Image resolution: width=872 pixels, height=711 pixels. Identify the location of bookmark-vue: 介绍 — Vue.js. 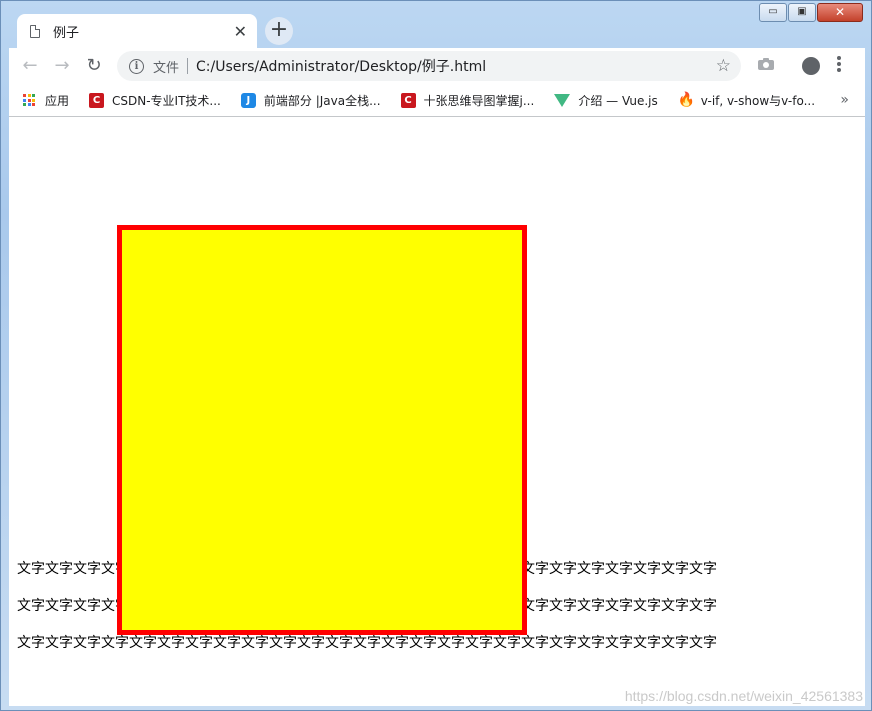
(606, 100).